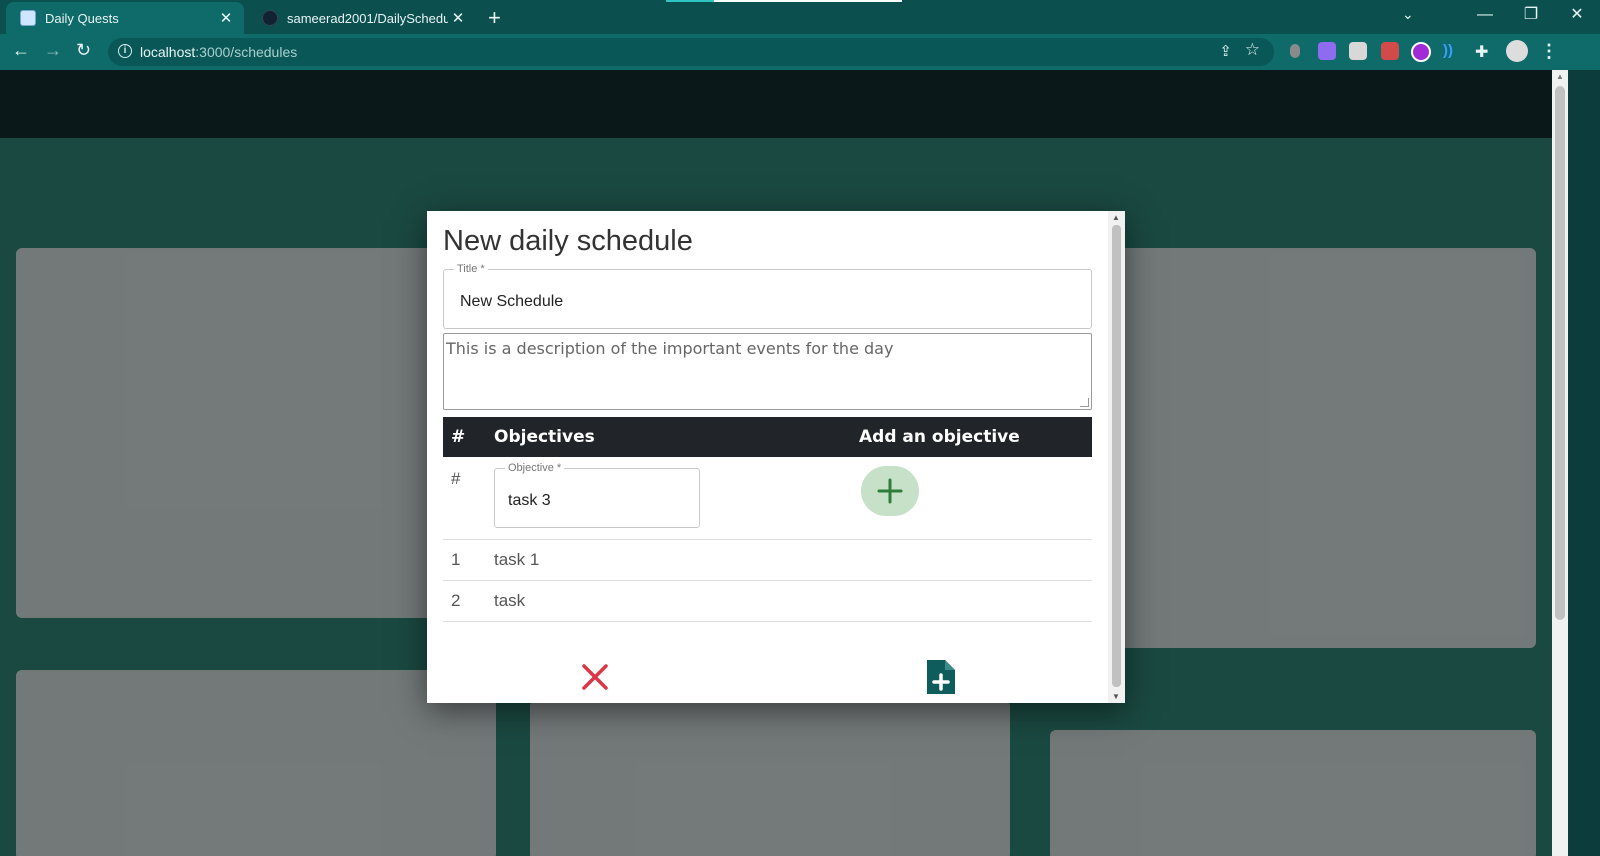  I want to click on objectives-table-header: # Objectives Add an objective, so click(767, 437).